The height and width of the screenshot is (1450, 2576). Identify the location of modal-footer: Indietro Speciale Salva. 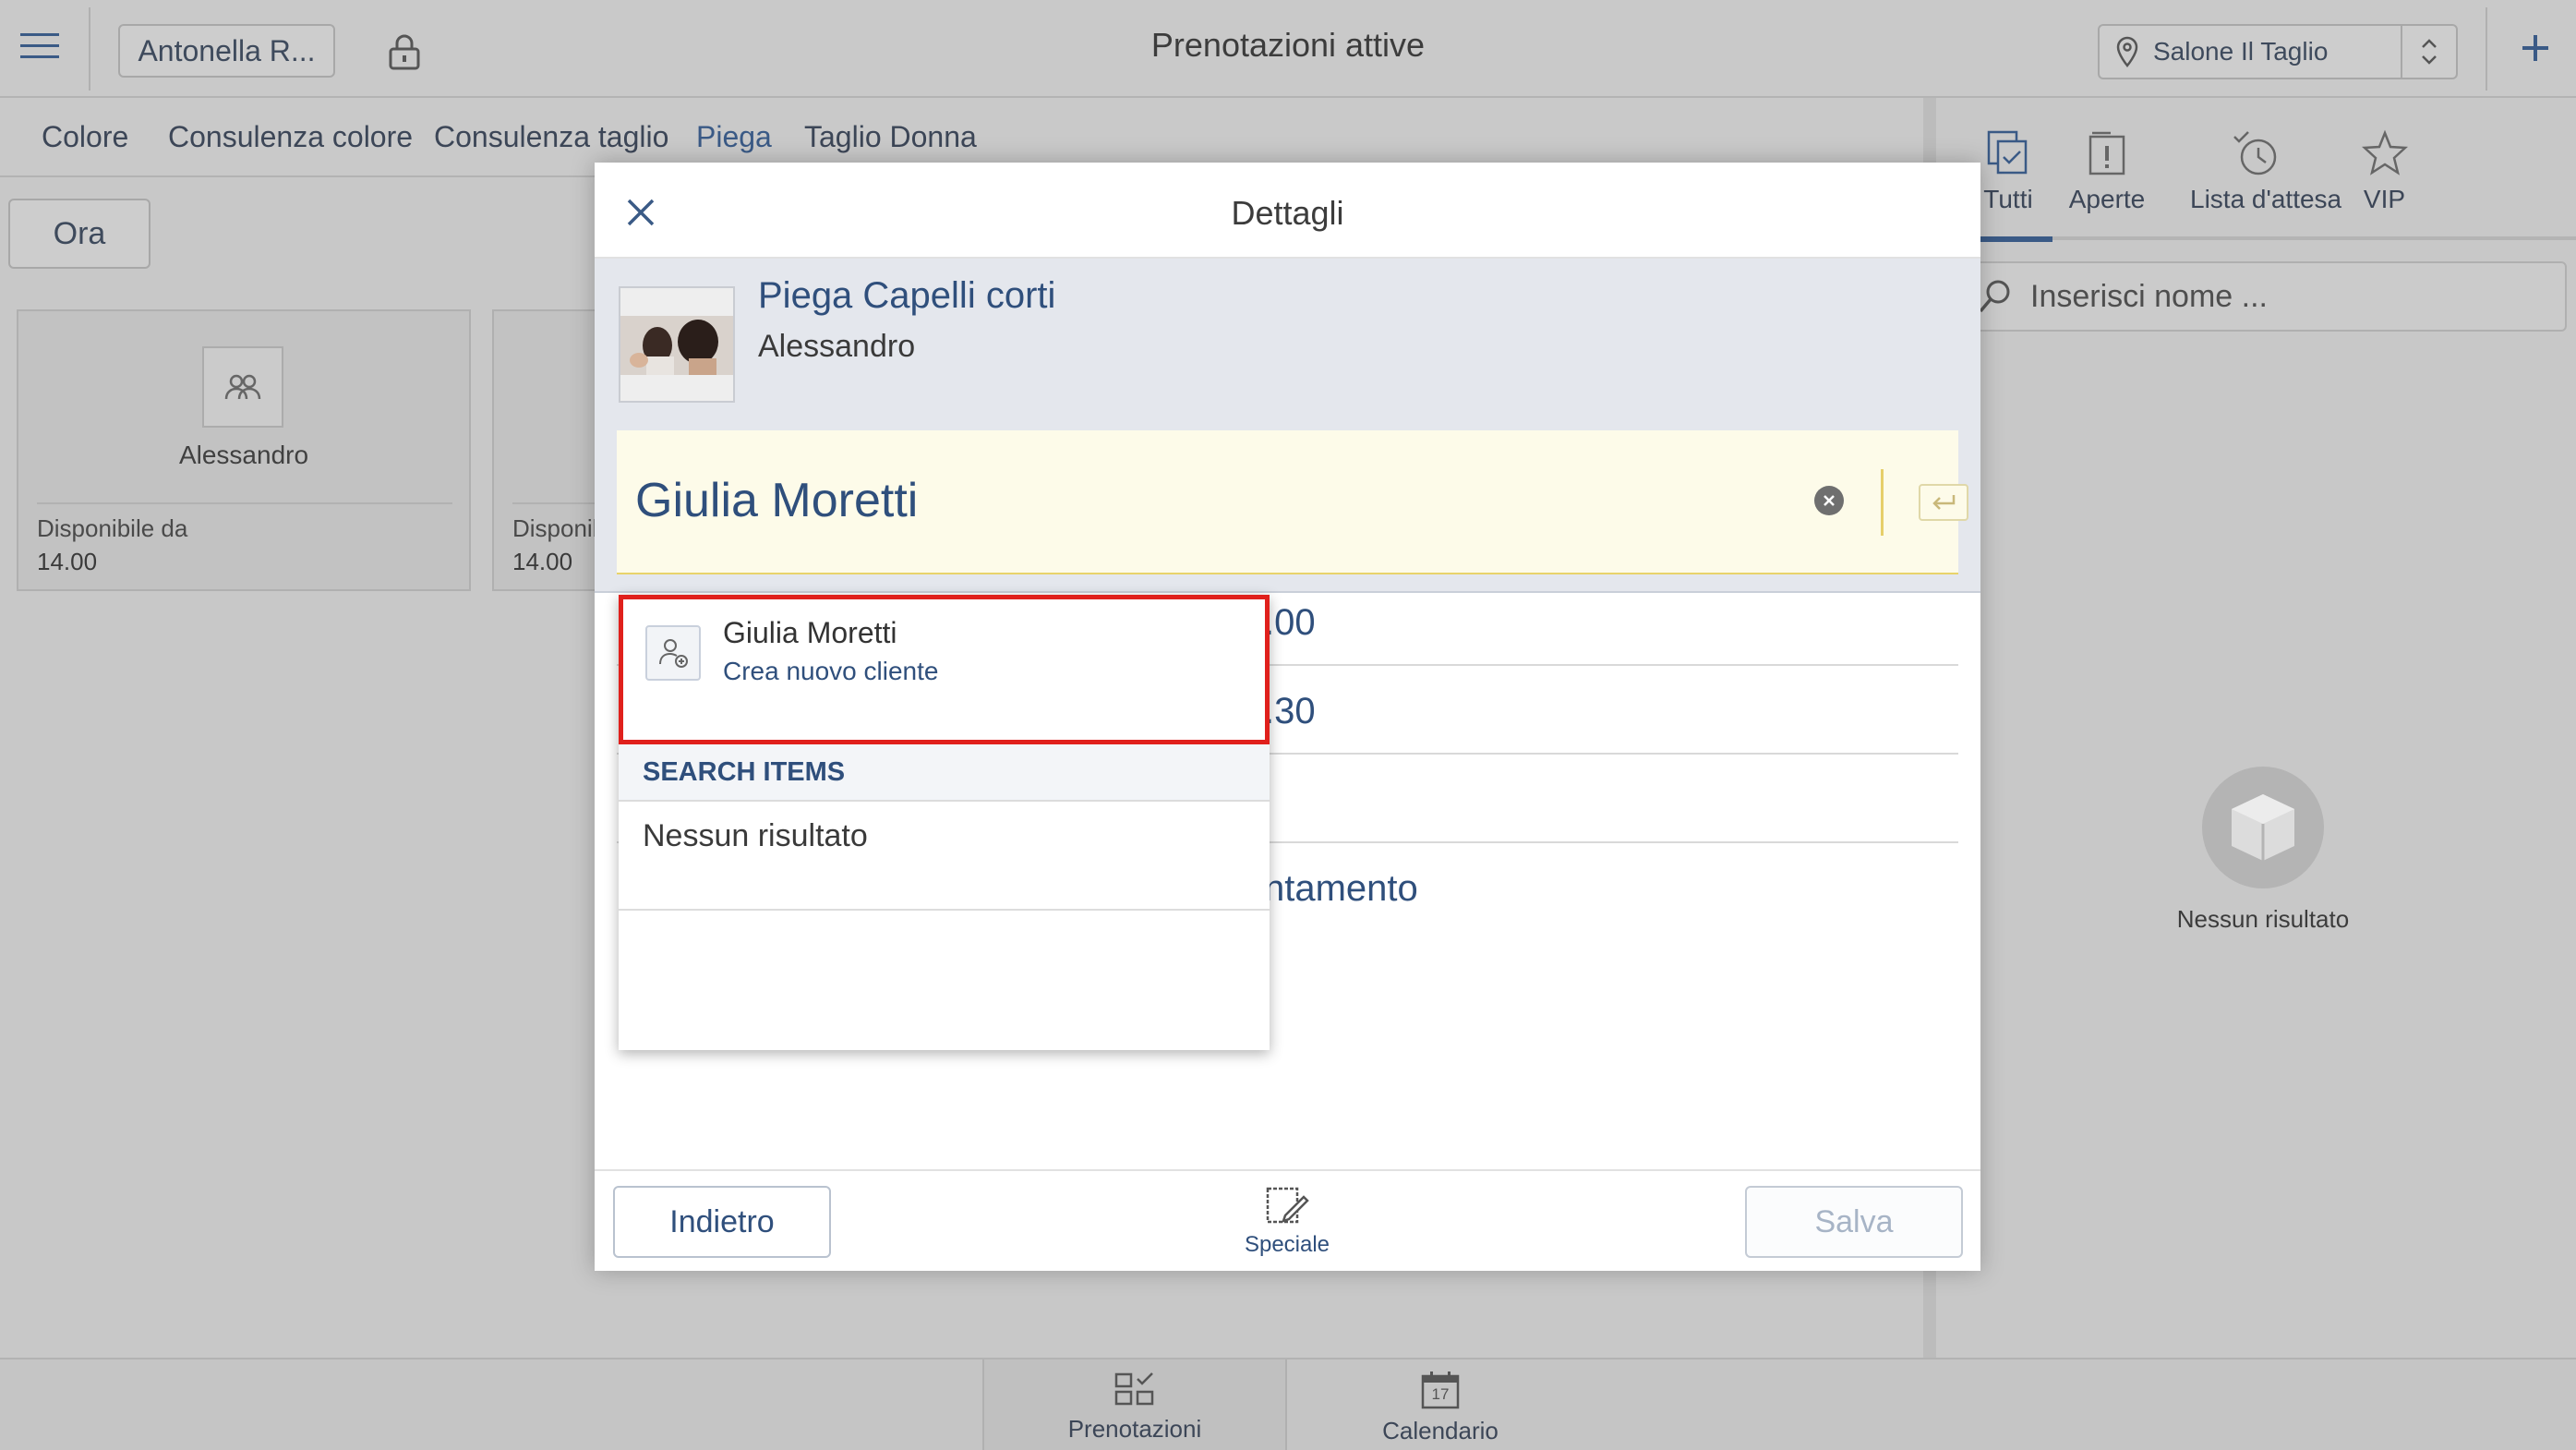
(1287, 1220).